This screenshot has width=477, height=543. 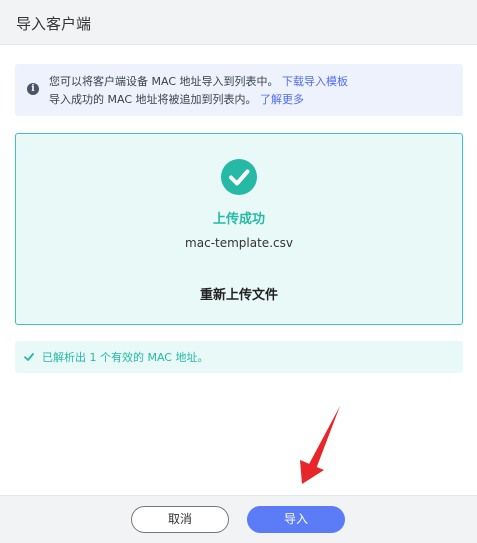 What do you see at coordinates (238, 22) in the screenshot?
I see `dialog-header: 导入客户端` at bounding box center [238, 22].